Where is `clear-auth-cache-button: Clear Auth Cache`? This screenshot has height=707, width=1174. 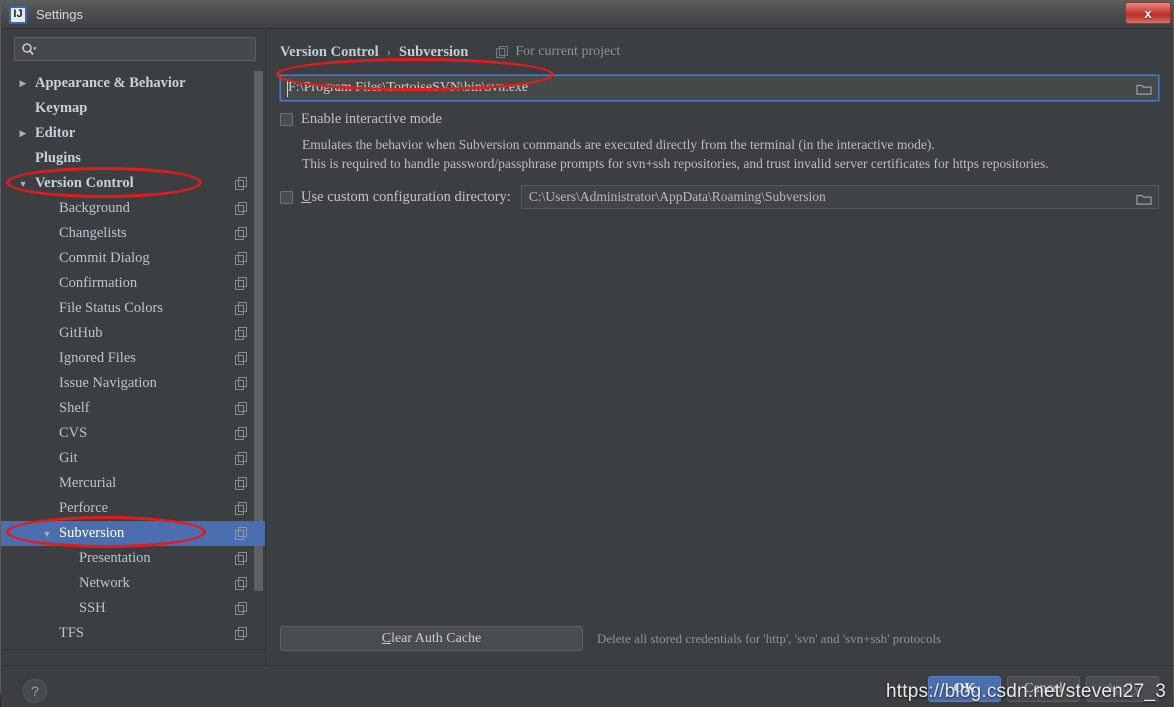 clear-auth-cache-button: Clear Auth Cache is located at coordinates (431, 638).